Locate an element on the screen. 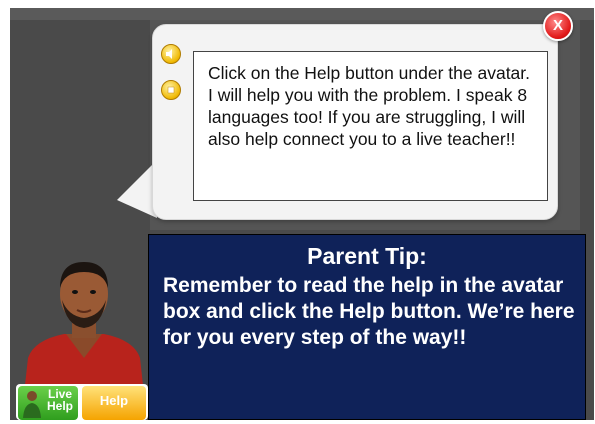 This screenshot has width=595, height=424. stop-button is located at coordinates (171, 90).